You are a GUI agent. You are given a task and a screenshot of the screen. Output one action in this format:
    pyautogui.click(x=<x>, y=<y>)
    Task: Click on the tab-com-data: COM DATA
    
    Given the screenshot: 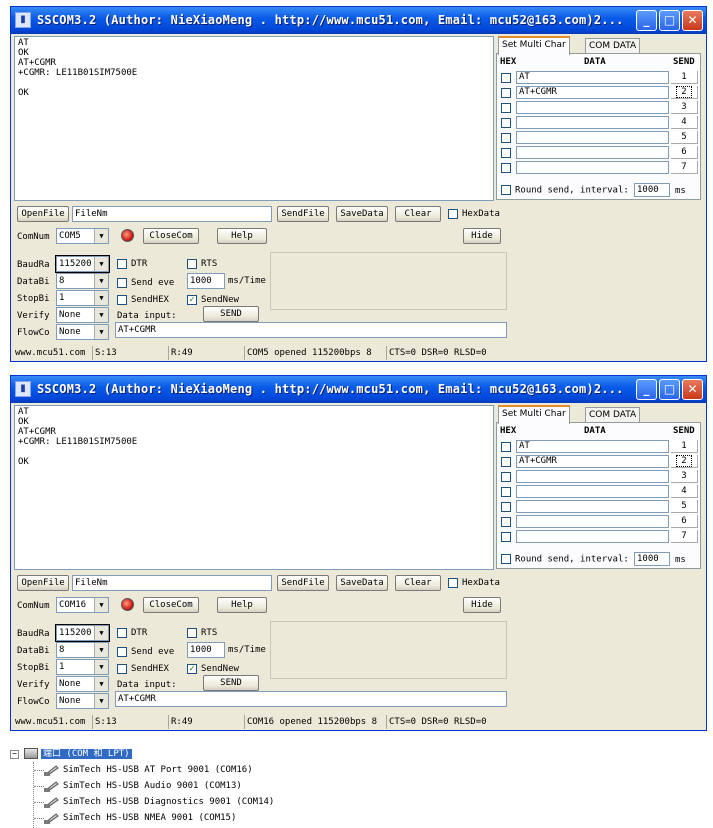 What is the action you would take?
    pyautogui.click(x=613, y=46)
    